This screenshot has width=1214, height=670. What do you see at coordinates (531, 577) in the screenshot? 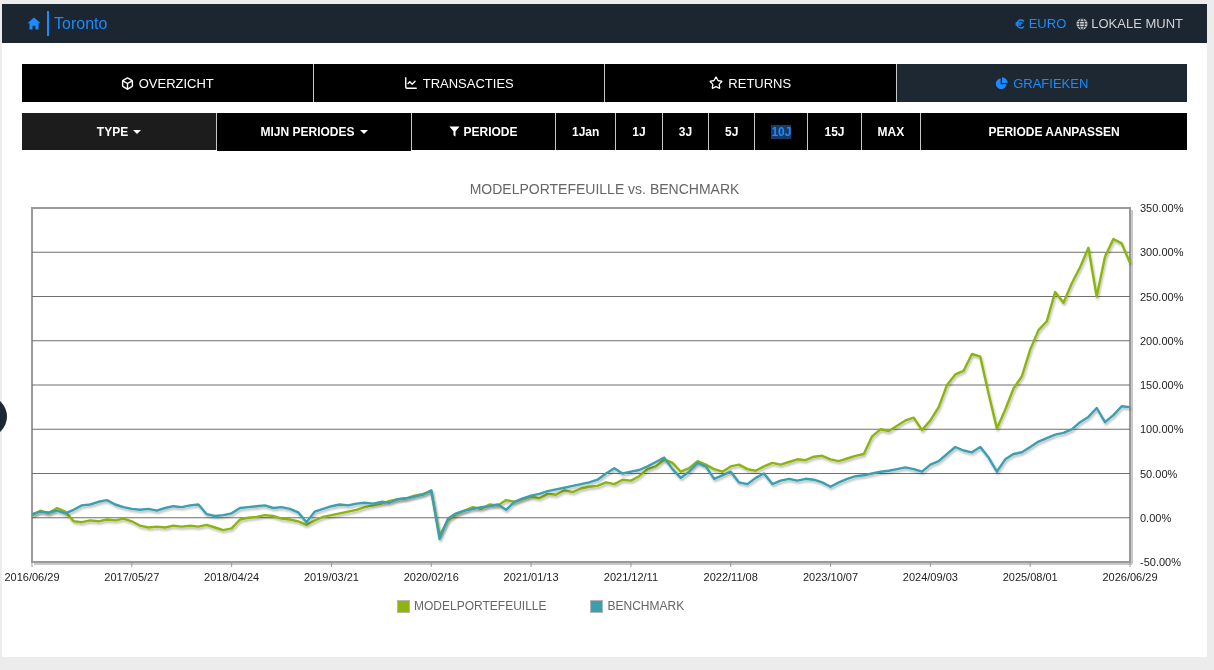
I see `x-axis-label: 2021/01/13` at bounding box center [531, 577].